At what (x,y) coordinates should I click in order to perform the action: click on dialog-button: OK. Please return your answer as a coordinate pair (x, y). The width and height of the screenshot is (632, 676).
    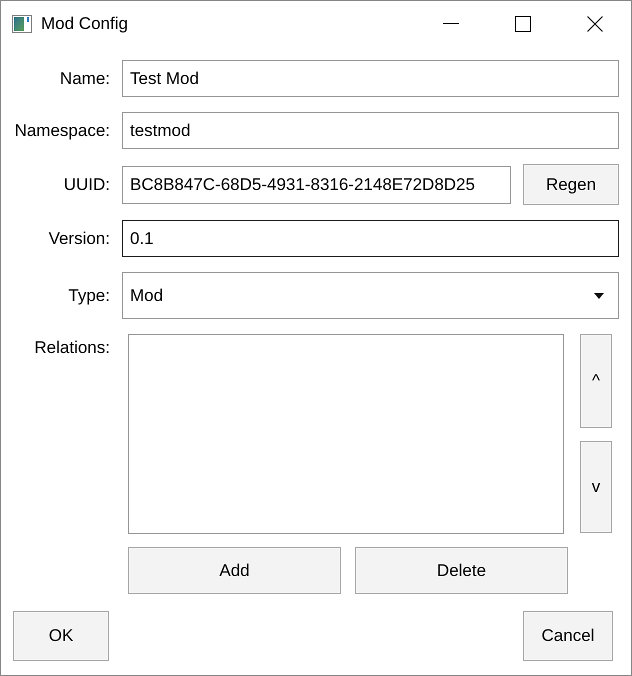
    Looking at the image, I should click on (61, 636).